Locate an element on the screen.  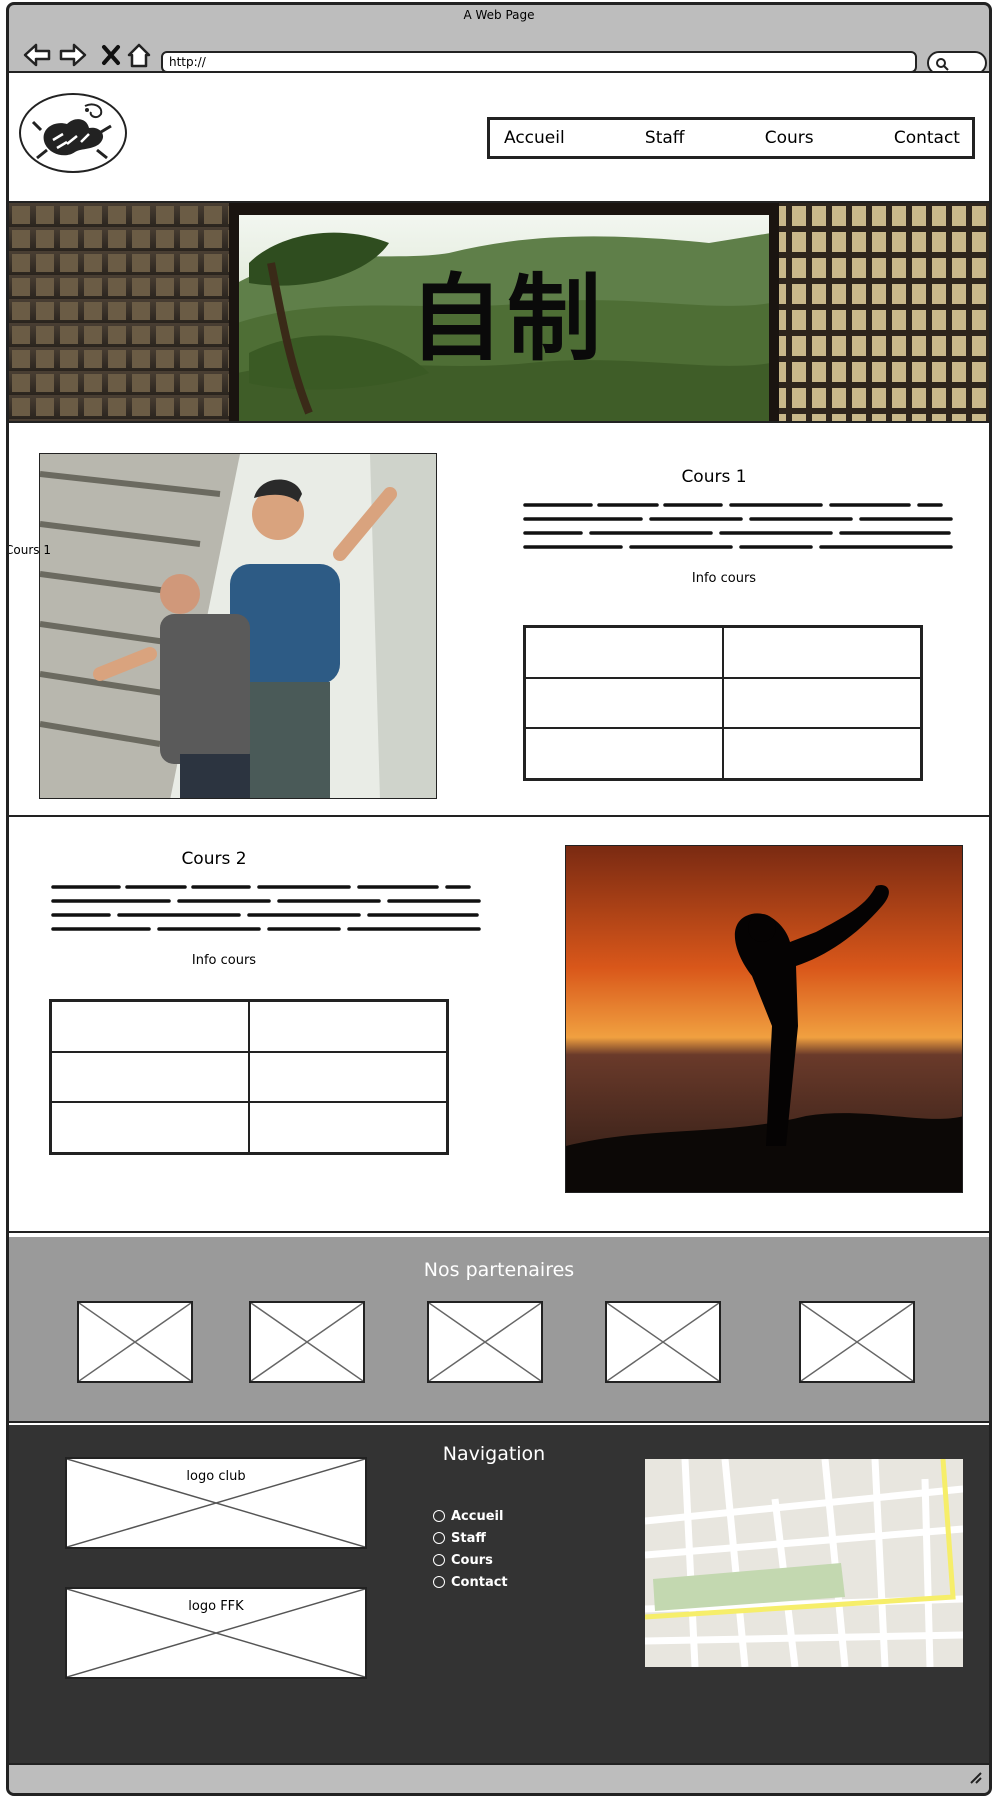
menu-item-cours: Cours is located at coordinates (789, 138).